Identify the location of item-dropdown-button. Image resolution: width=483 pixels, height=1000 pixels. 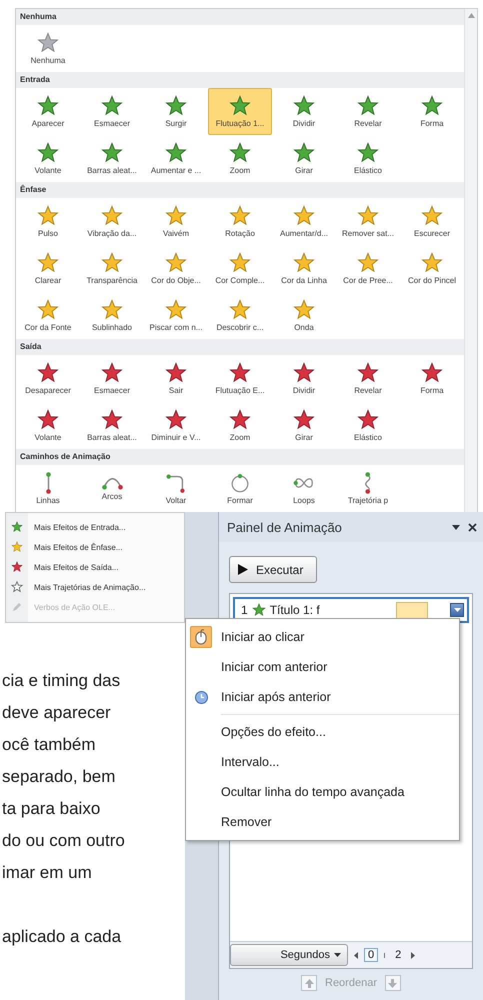
(457, 610).